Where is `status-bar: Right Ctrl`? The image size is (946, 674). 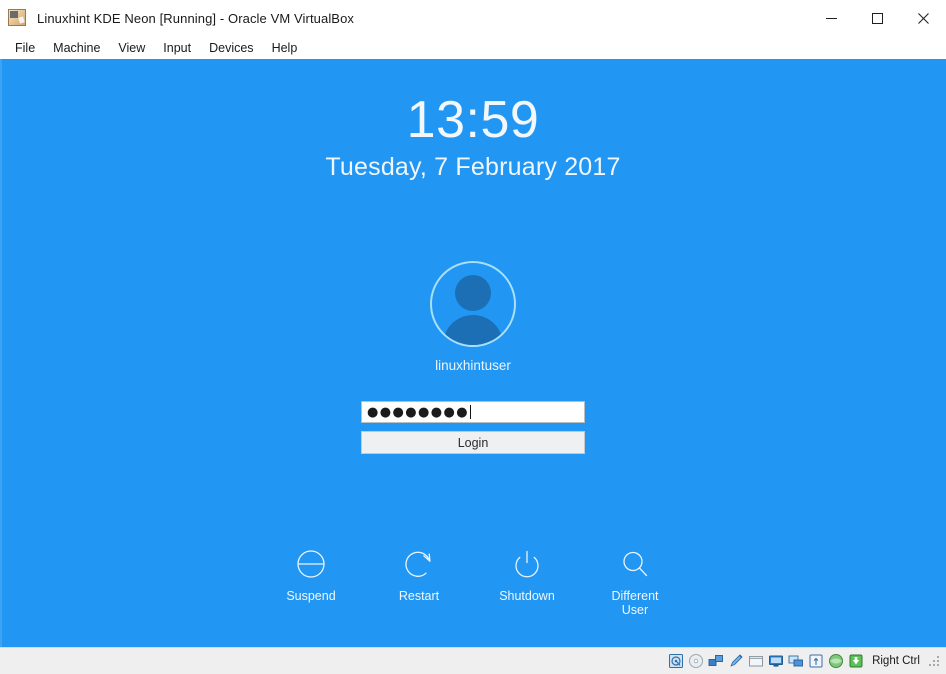 status-bar: Right Ctrl is located at coordinates (473, 660).